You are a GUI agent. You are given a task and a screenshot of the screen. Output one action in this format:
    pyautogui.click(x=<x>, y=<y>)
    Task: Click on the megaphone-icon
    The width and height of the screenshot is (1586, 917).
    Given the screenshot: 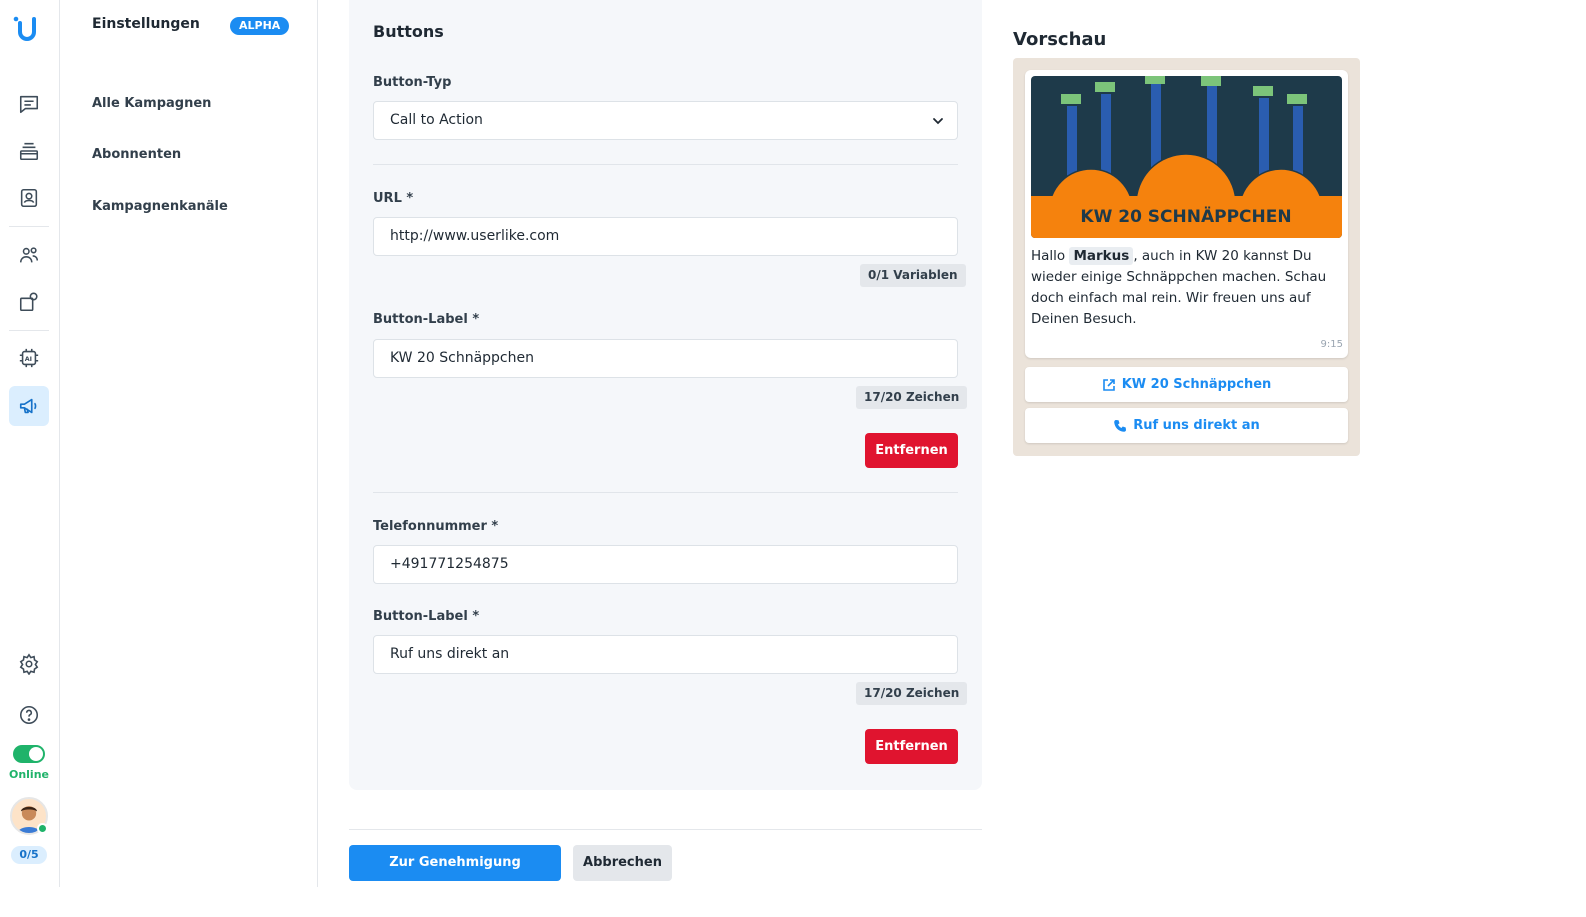 What is the action you would take?
    pyautogui.click(x=29, y=406)
    